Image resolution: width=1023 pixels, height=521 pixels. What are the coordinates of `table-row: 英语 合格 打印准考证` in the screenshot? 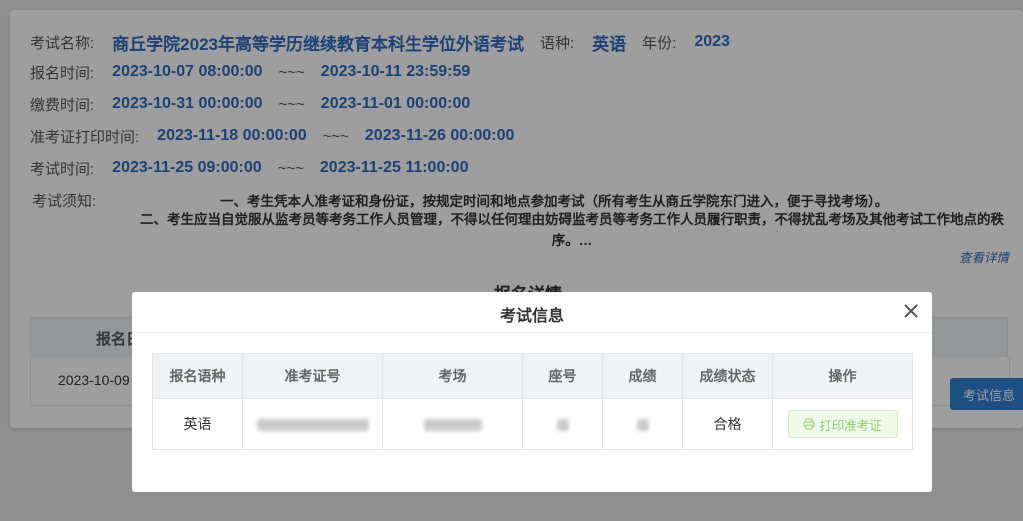 It's located at (532, 424).